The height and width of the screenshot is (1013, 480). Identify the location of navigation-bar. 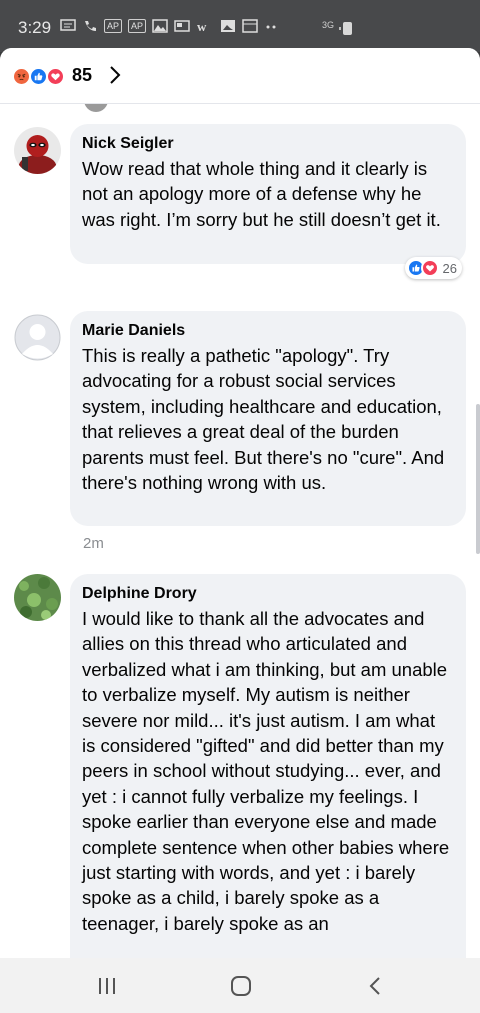
(240, 985).